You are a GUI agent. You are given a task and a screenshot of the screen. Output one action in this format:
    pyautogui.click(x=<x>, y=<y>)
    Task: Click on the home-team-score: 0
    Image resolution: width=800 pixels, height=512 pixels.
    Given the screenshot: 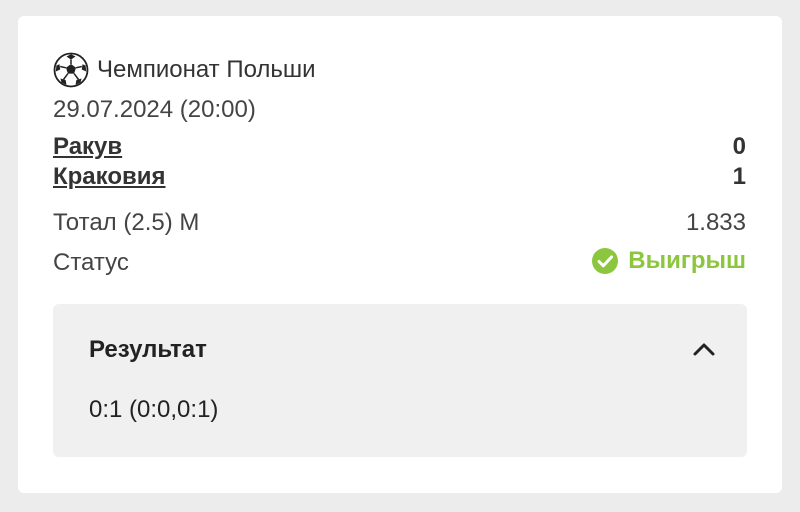 What is the action you would take?
    pyautogui.click(x=739, y=146)
    